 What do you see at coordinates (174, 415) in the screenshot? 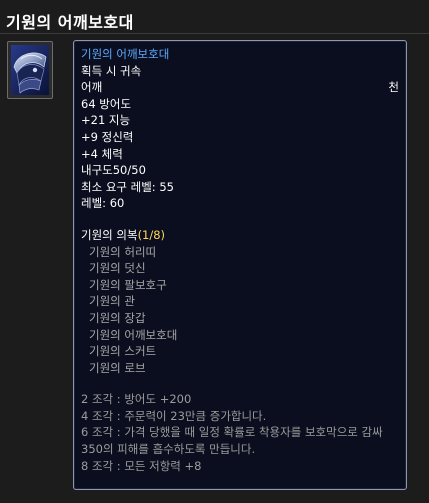
I see `set-bonus-4: 4 조각 : 주문력이 23만큼 증가합니다.` at bounding box center [174, 415].